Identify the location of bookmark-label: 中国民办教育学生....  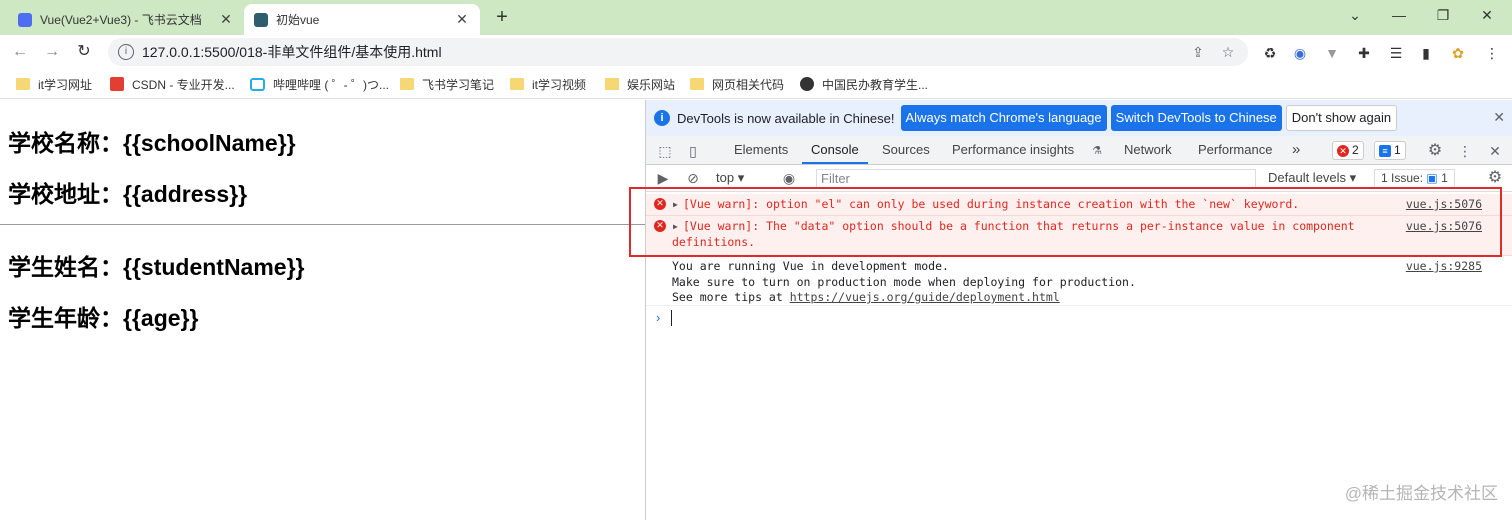
(875, 84).